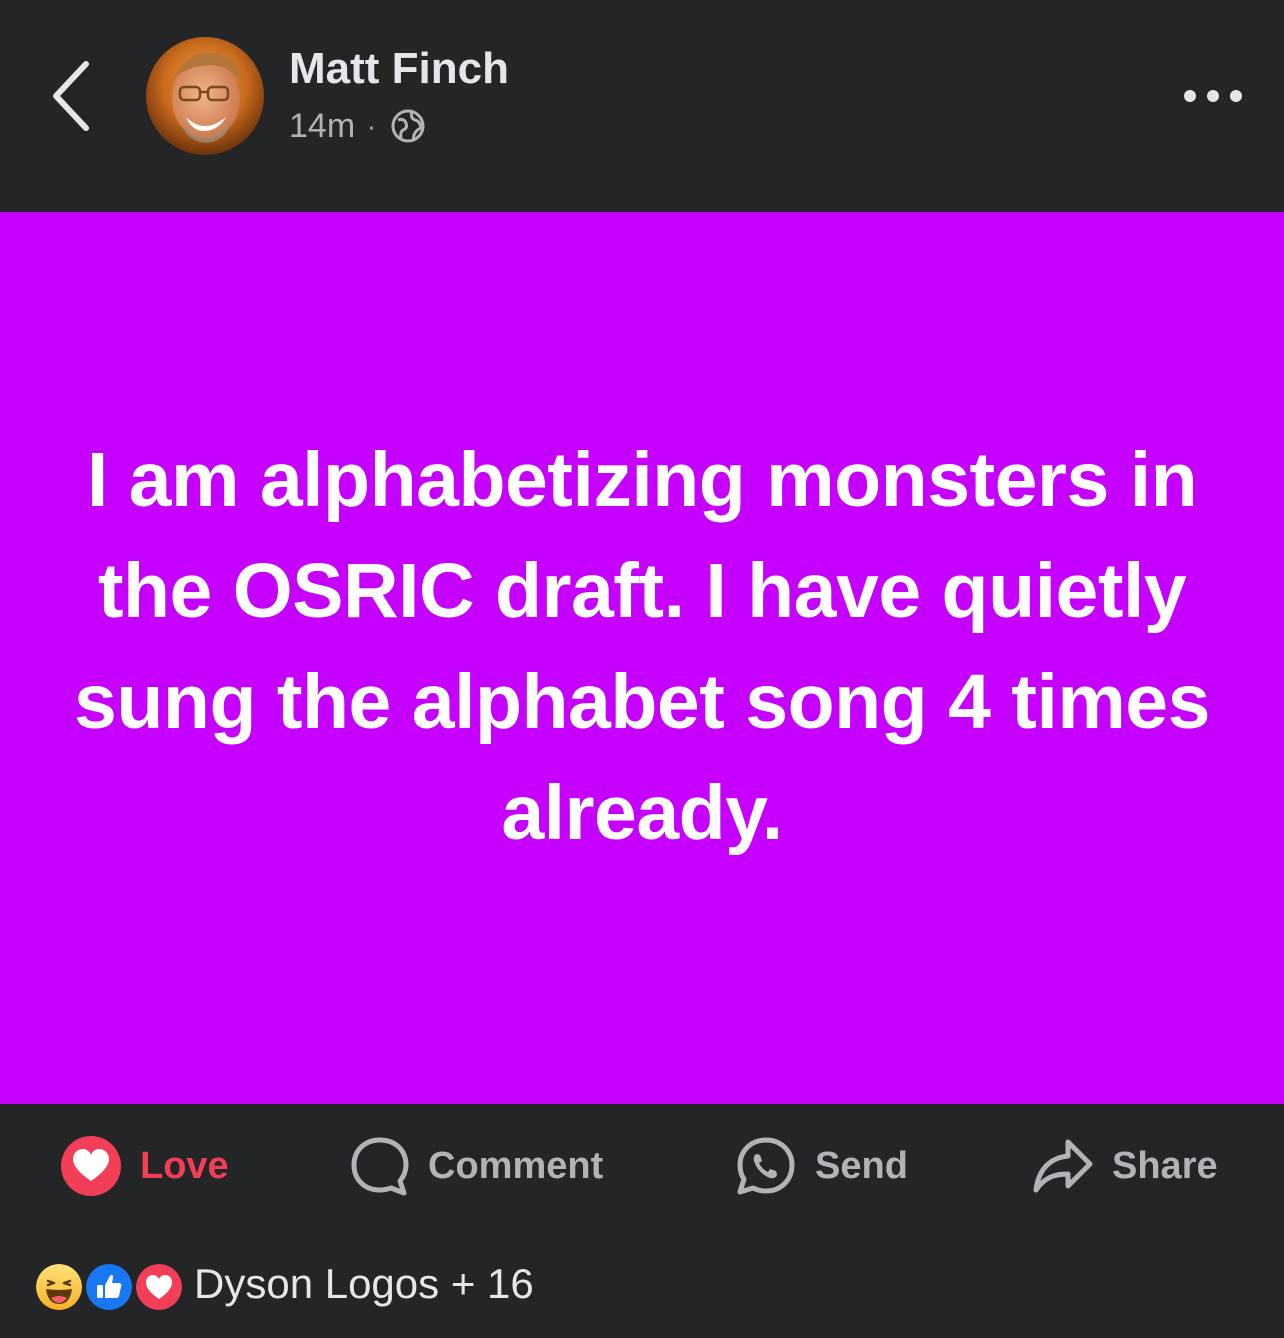 The image size is (1284, 1338). What do you see at coordinates (399, 69) in the screenshot?
I see `author-name: Matt Finch` at bounding box center [399, 69].